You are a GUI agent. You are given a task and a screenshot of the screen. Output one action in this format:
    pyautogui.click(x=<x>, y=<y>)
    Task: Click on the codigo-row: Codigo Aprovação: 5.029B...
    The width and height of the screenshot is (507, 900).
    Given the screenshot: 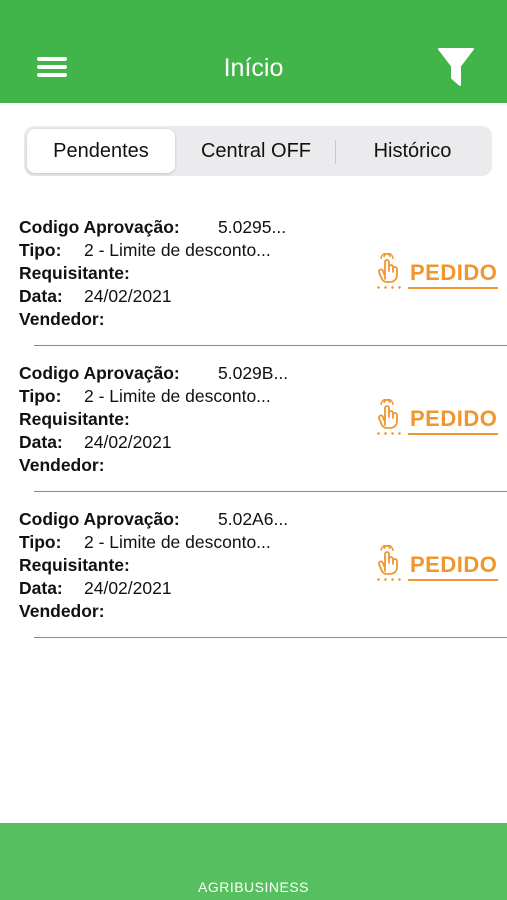 What is the action you would take?
    pyautogui.click(x=153, y=373)
    